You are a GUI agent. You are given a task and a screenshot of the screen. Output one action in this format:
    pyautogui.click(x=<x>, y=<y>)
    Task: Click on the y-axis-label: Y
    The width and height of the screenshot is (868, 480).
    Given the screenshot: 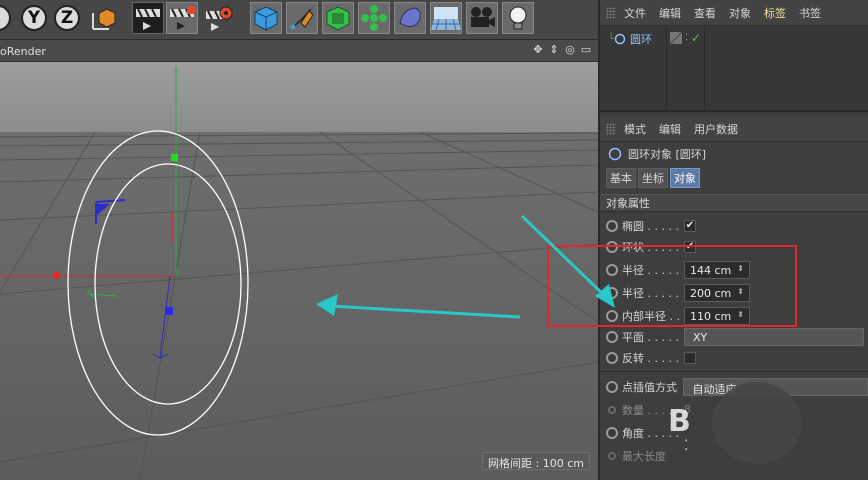 What is the action you would take?
    pyautogui.click(x=34, y=18)
    